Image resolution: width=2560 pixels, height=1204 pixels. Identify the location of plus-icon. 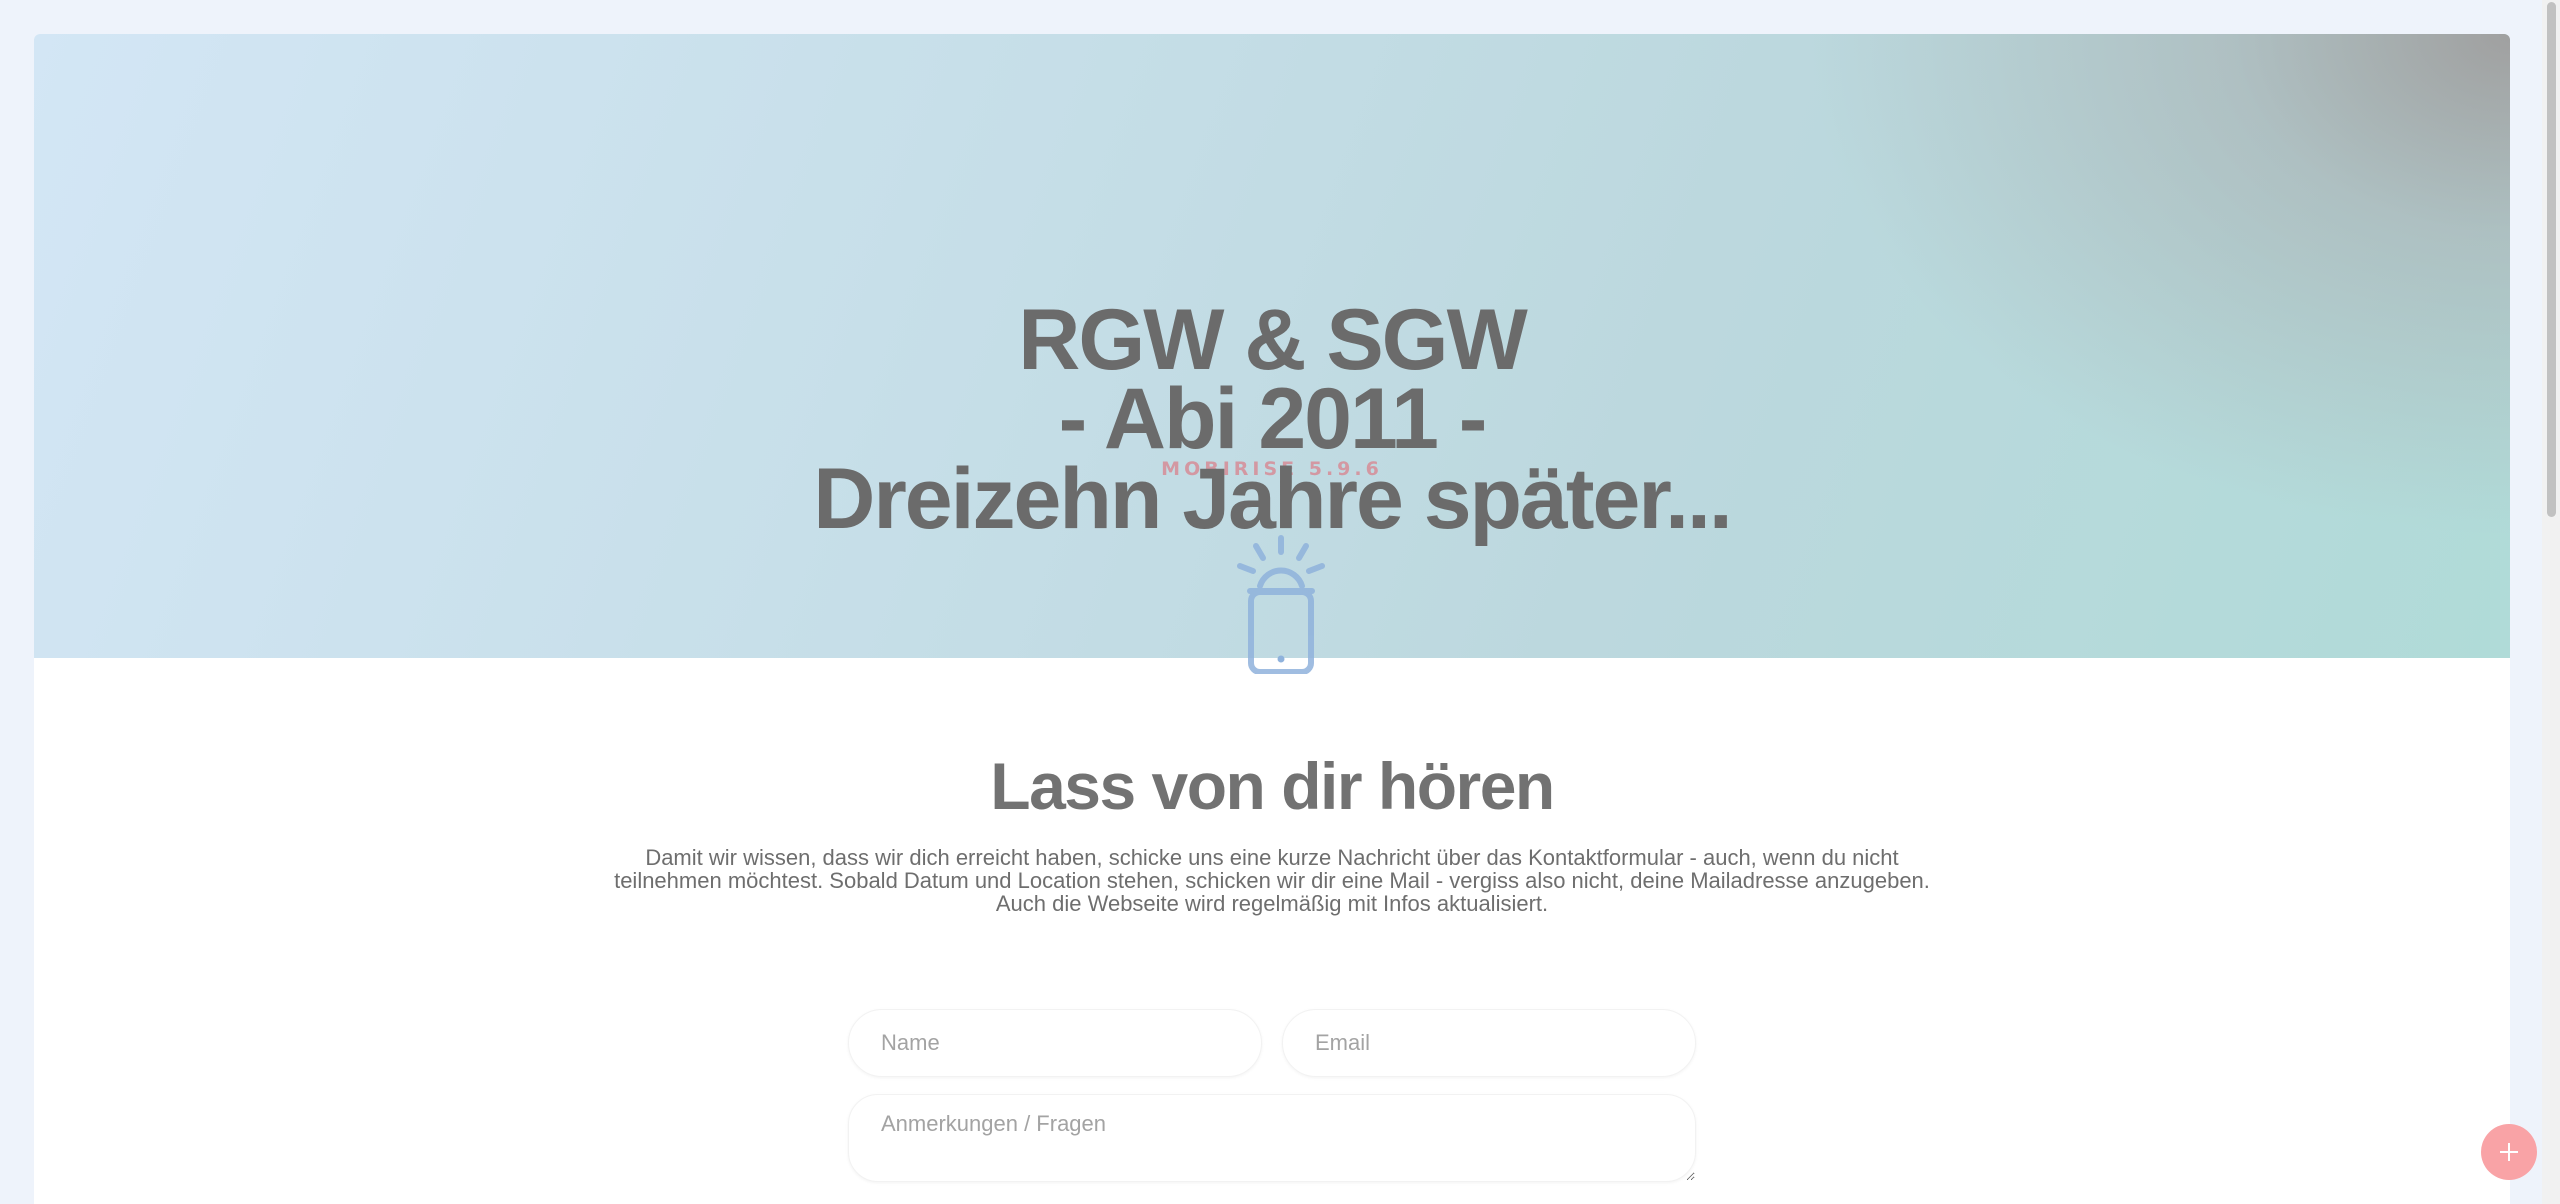
(2509, 1152).